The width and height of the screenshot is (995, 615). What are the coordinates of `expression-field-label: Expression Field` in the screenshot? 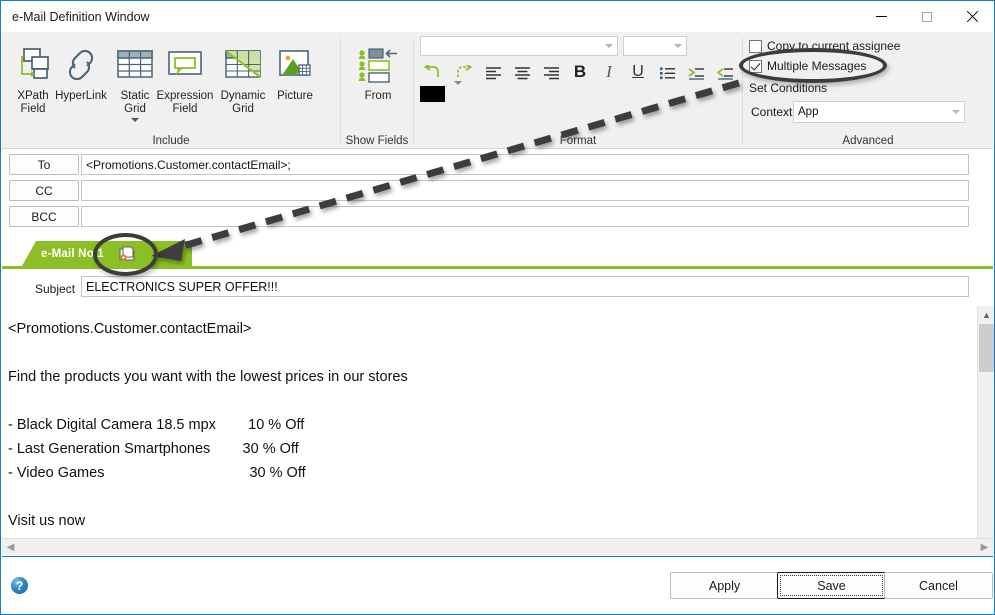 It's located at (185, 102).